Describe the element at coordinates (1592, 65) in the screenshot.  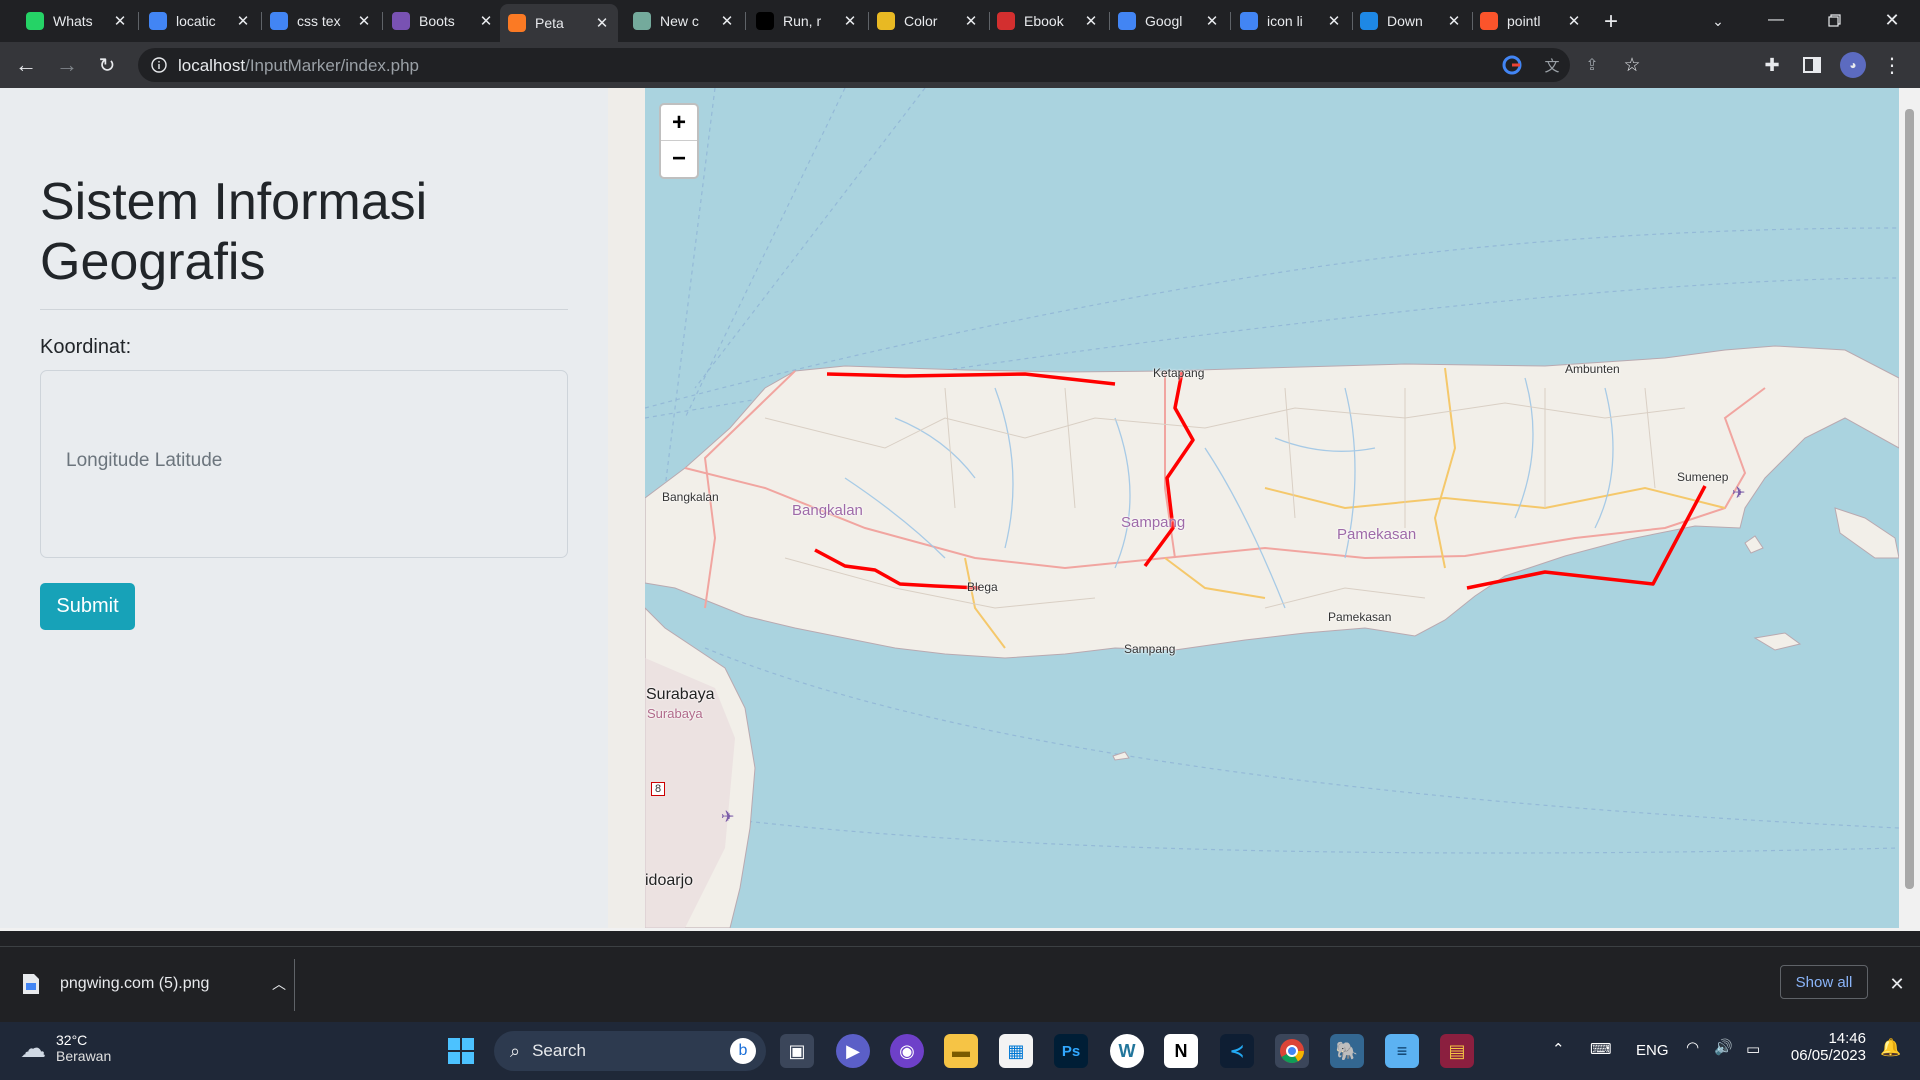
I see `share-icon: ⇪` at that location.